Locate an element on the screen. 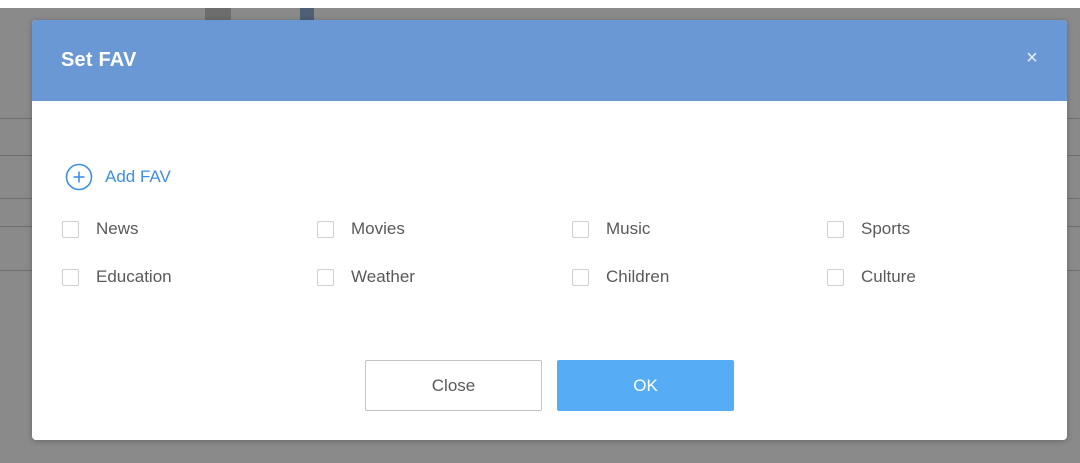 The width and height of the screenshot is (1080, 463). add-fav-label: Add FAV is located at coordinates (138, 176).